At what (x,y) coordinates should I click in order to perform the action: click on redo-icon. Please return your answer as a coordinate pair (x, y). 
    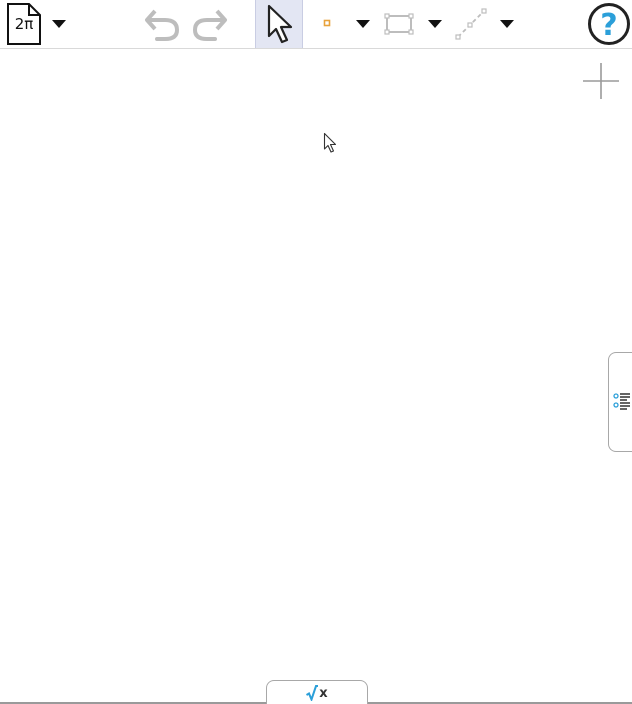
    Looking at the image, I should click on (209, 25).